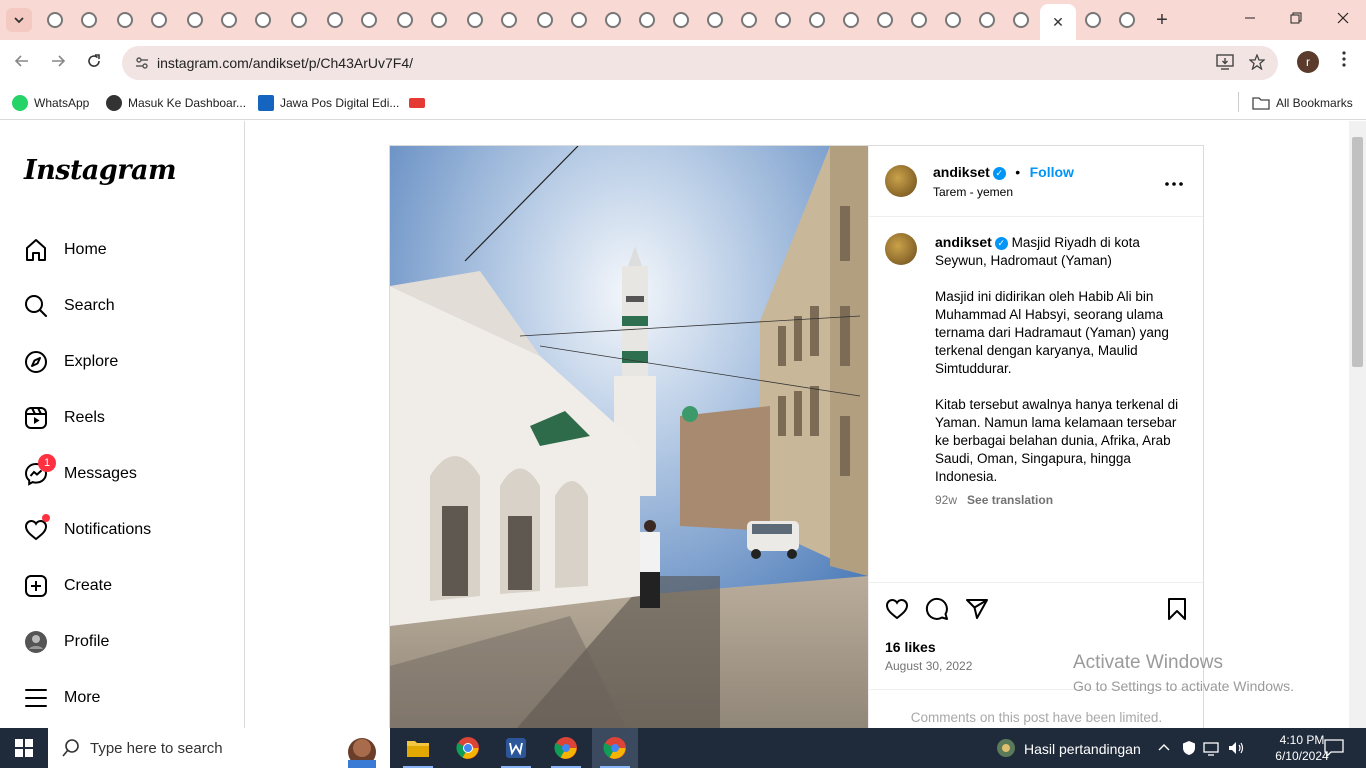 This screenshot has height=768, width=1366. What do you see at coordinates (1302, 748) in the screenshot?
I see `system-clock: 4:10 PM 6/10/2024` at bounding box center [1302, 748].